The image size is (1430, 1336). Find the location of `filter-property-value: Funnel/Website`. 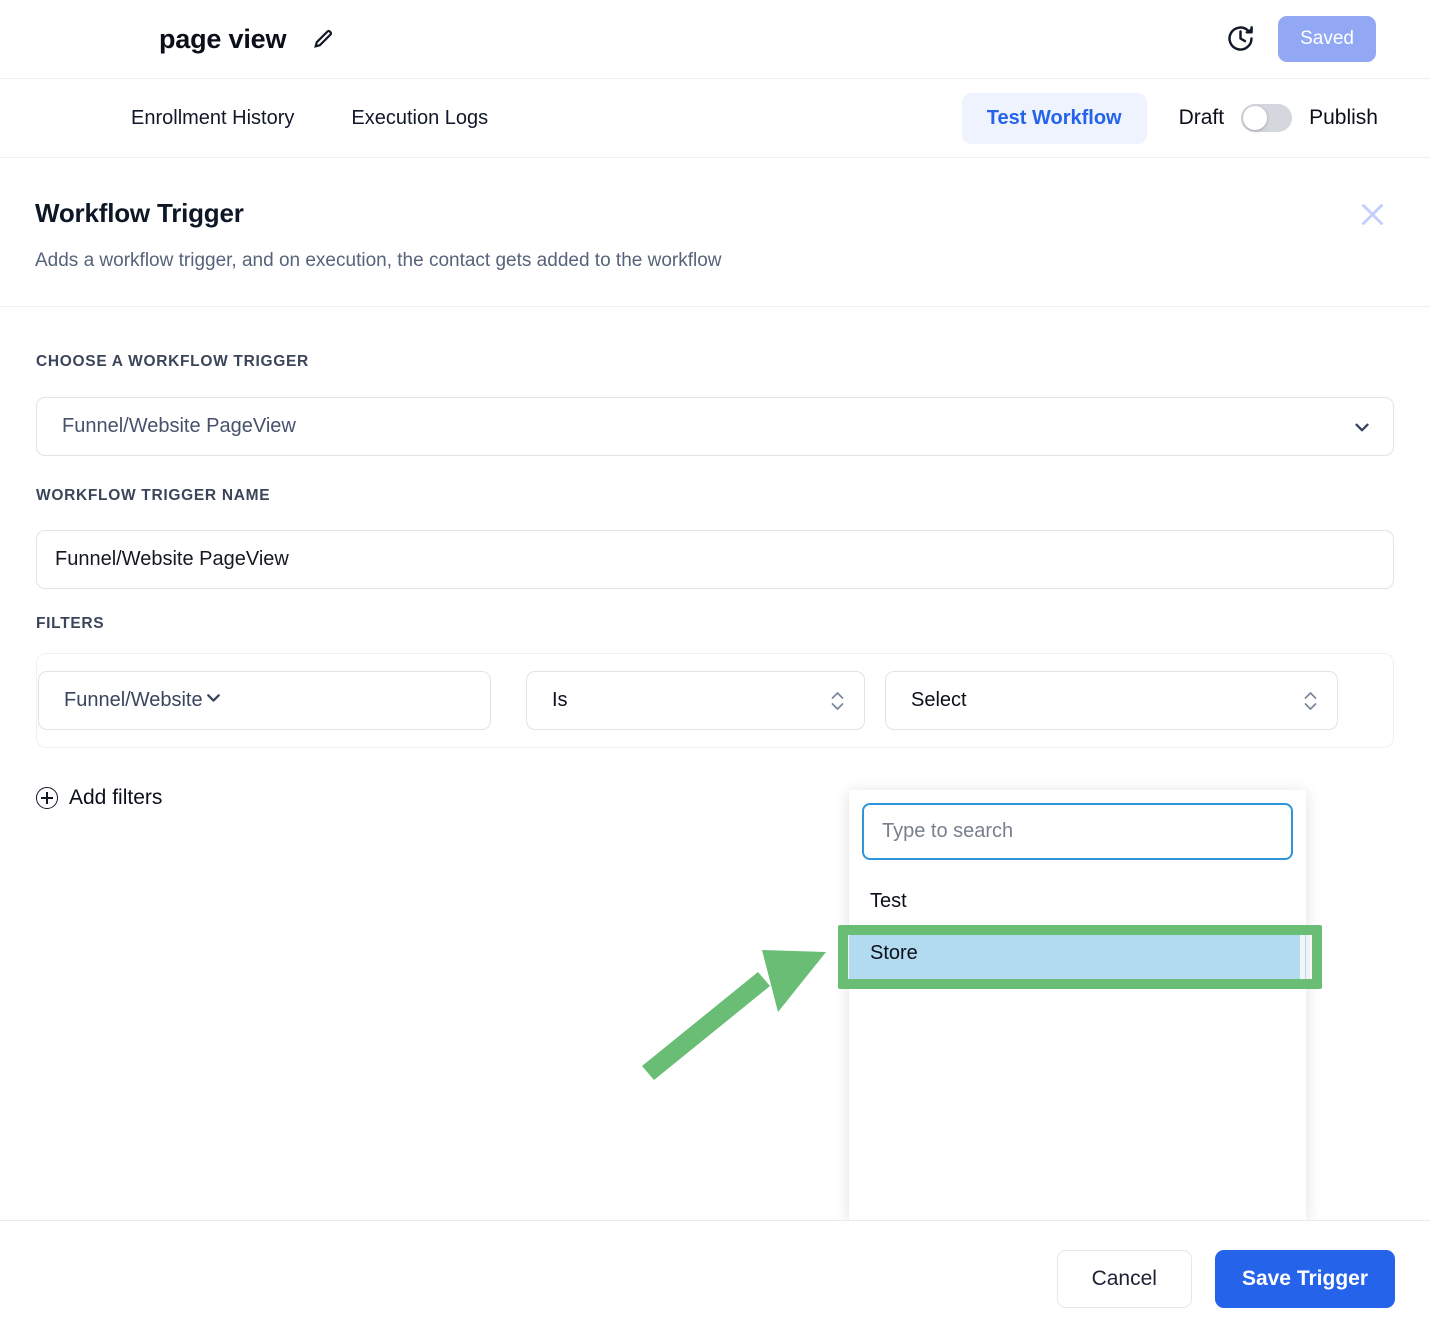

filter-property-value: Funnel/Website is located at coordinates (133, 700).